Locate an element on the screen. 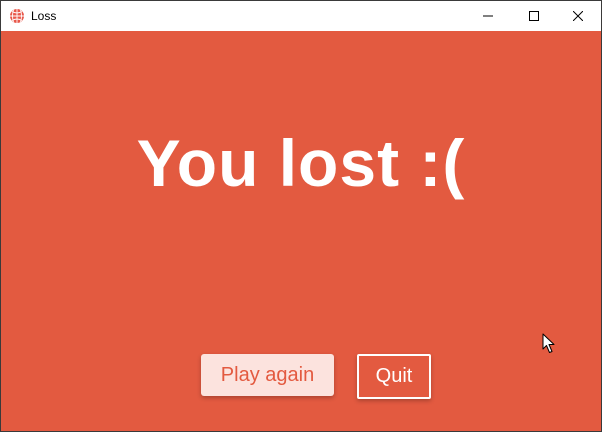 The height and width of the screenshot is (432, 602). close-icon is located at coordinates (578, 16).